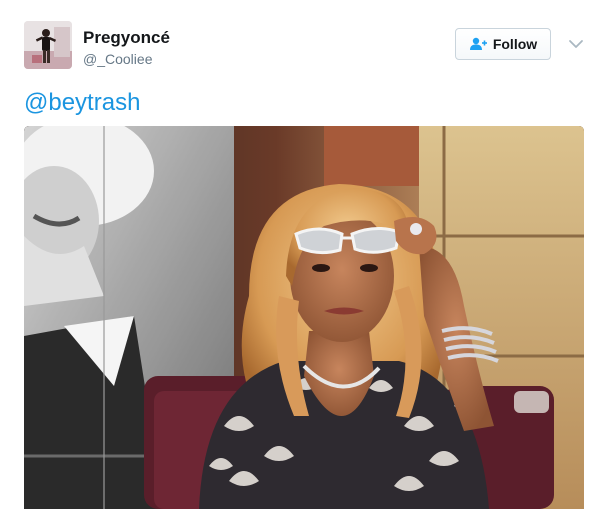 The width and height of the screenshot is (610, 509). What do you see at coordinates (126, 38) in the screenshot?
I see `display-name: Pregyoncé` at bounding box center [126, 38].